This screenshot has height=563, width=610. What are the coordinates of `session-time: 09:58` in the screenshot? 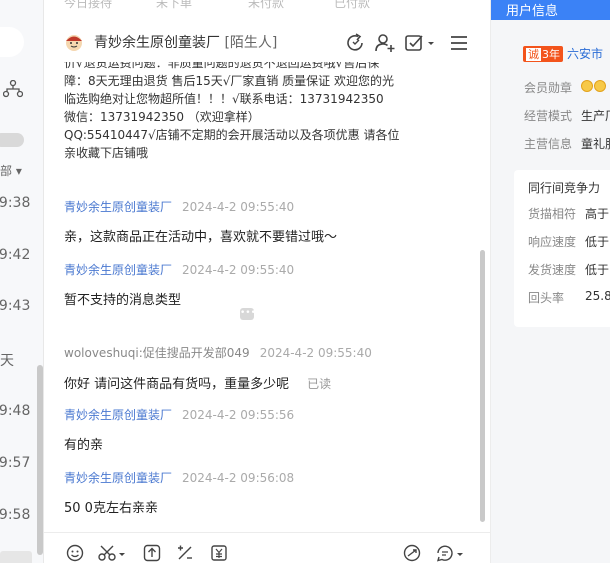 It's located at (15, 515).